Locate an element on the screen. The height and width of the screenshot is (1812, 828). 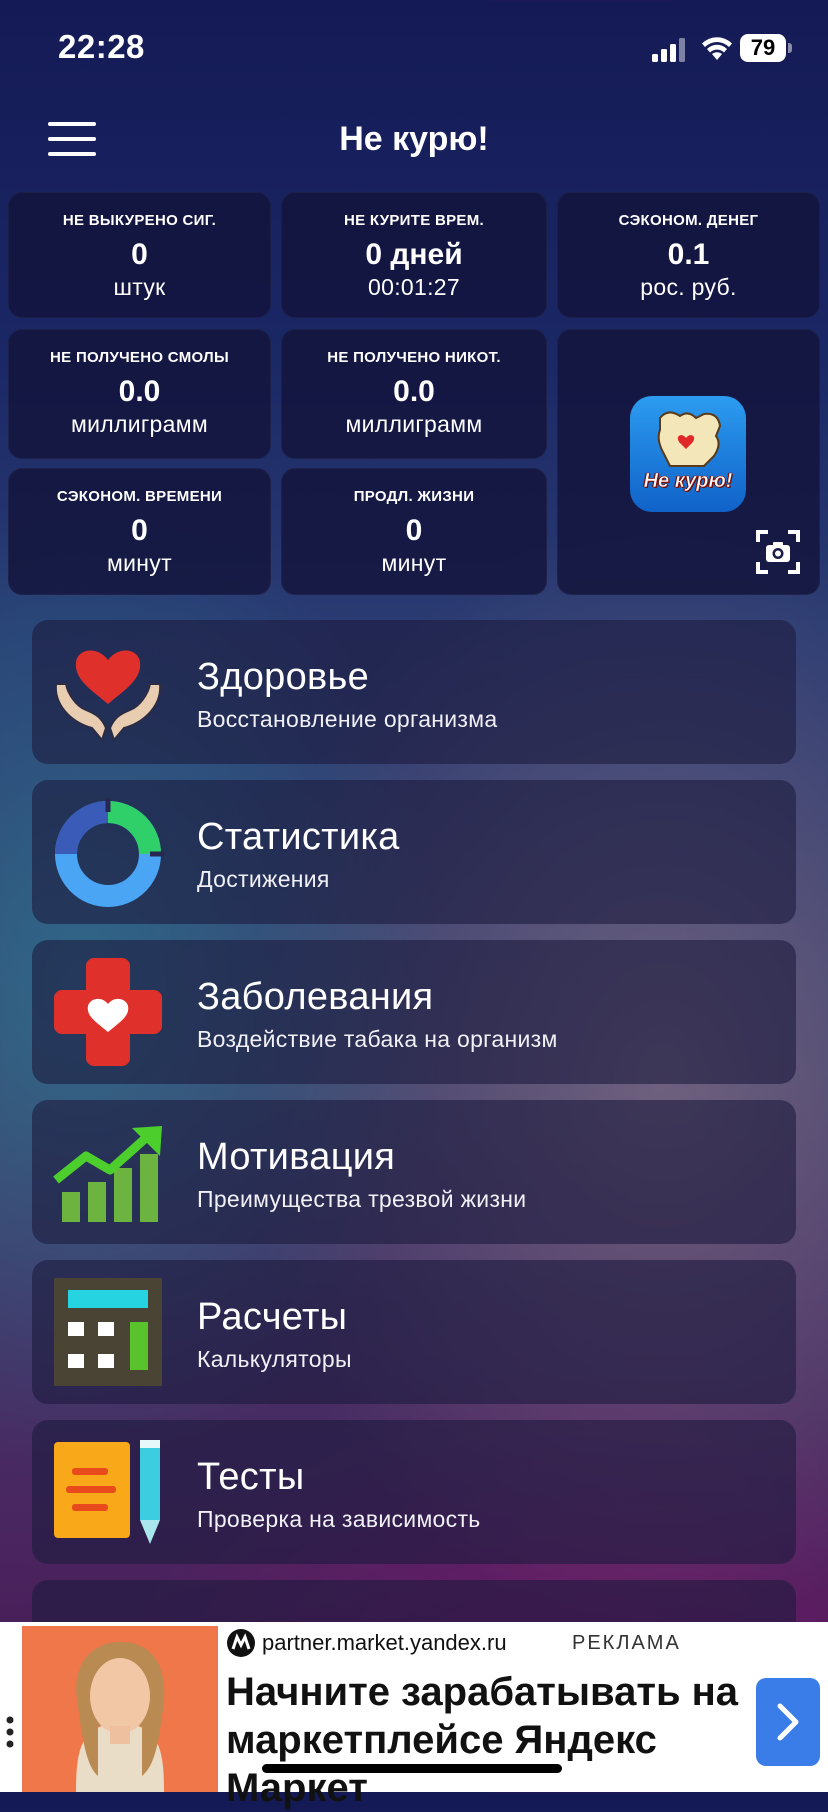
stat-tile-cigarettes: НЕ ВЫКУРЕНО СИГ. 0 штук is located at coordinates (139, 255).